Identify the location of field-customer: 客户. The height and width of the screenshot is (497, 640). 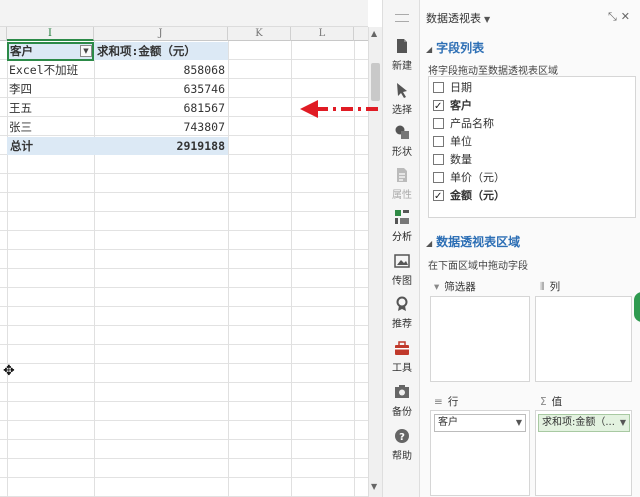
(452, 106).